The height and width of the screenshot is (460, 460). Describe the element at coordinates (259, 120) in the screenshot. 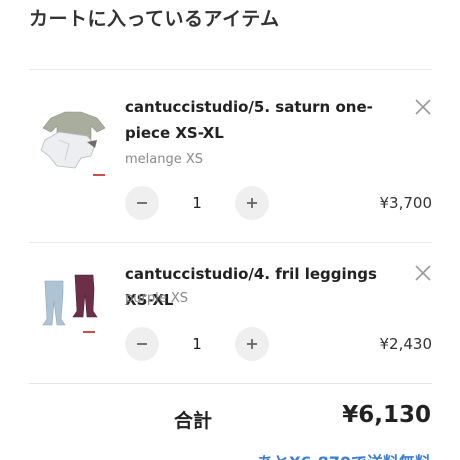

I see `item-name: cantuccistudio/5. saturn one-piece XS-XL` at that location.